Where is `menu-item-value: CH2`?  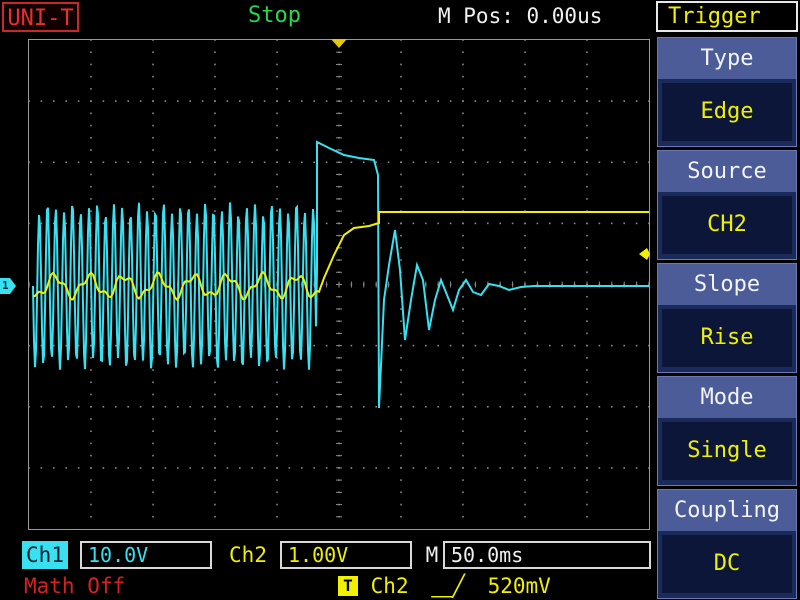
menu-item-value: CH2 is located at coordinates (727, 225).